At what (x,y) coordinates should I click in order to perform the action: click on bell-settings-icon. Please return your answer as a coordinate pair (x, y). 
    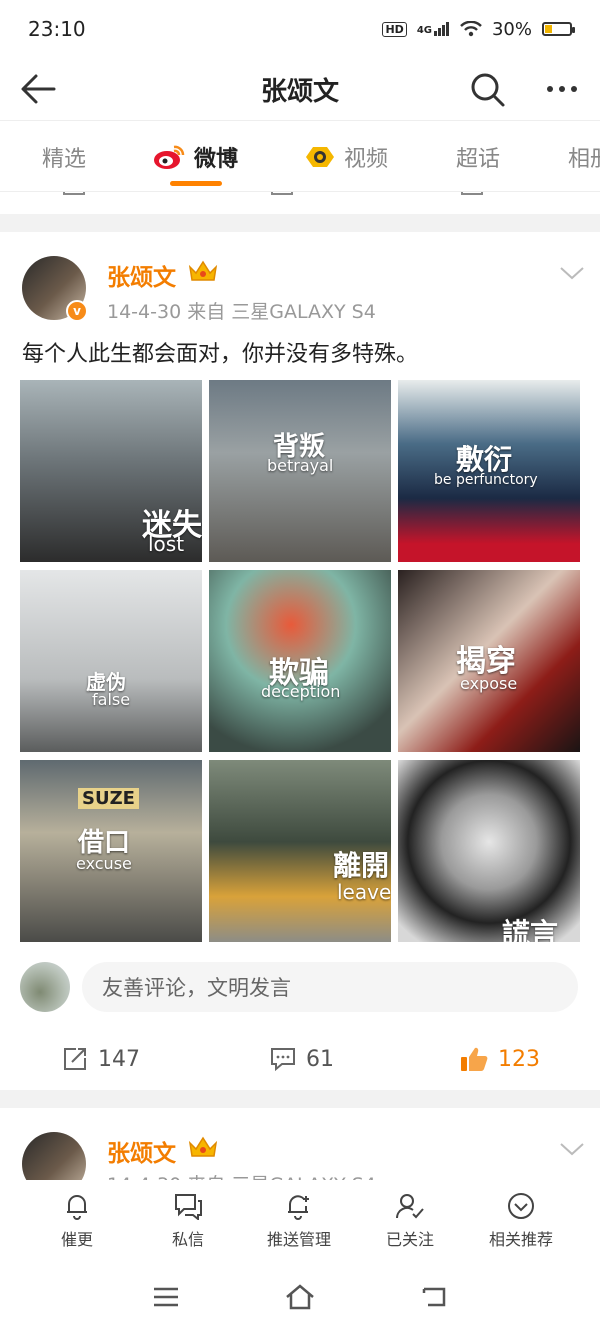
    Looking at the image, I should click on (298, 1207).